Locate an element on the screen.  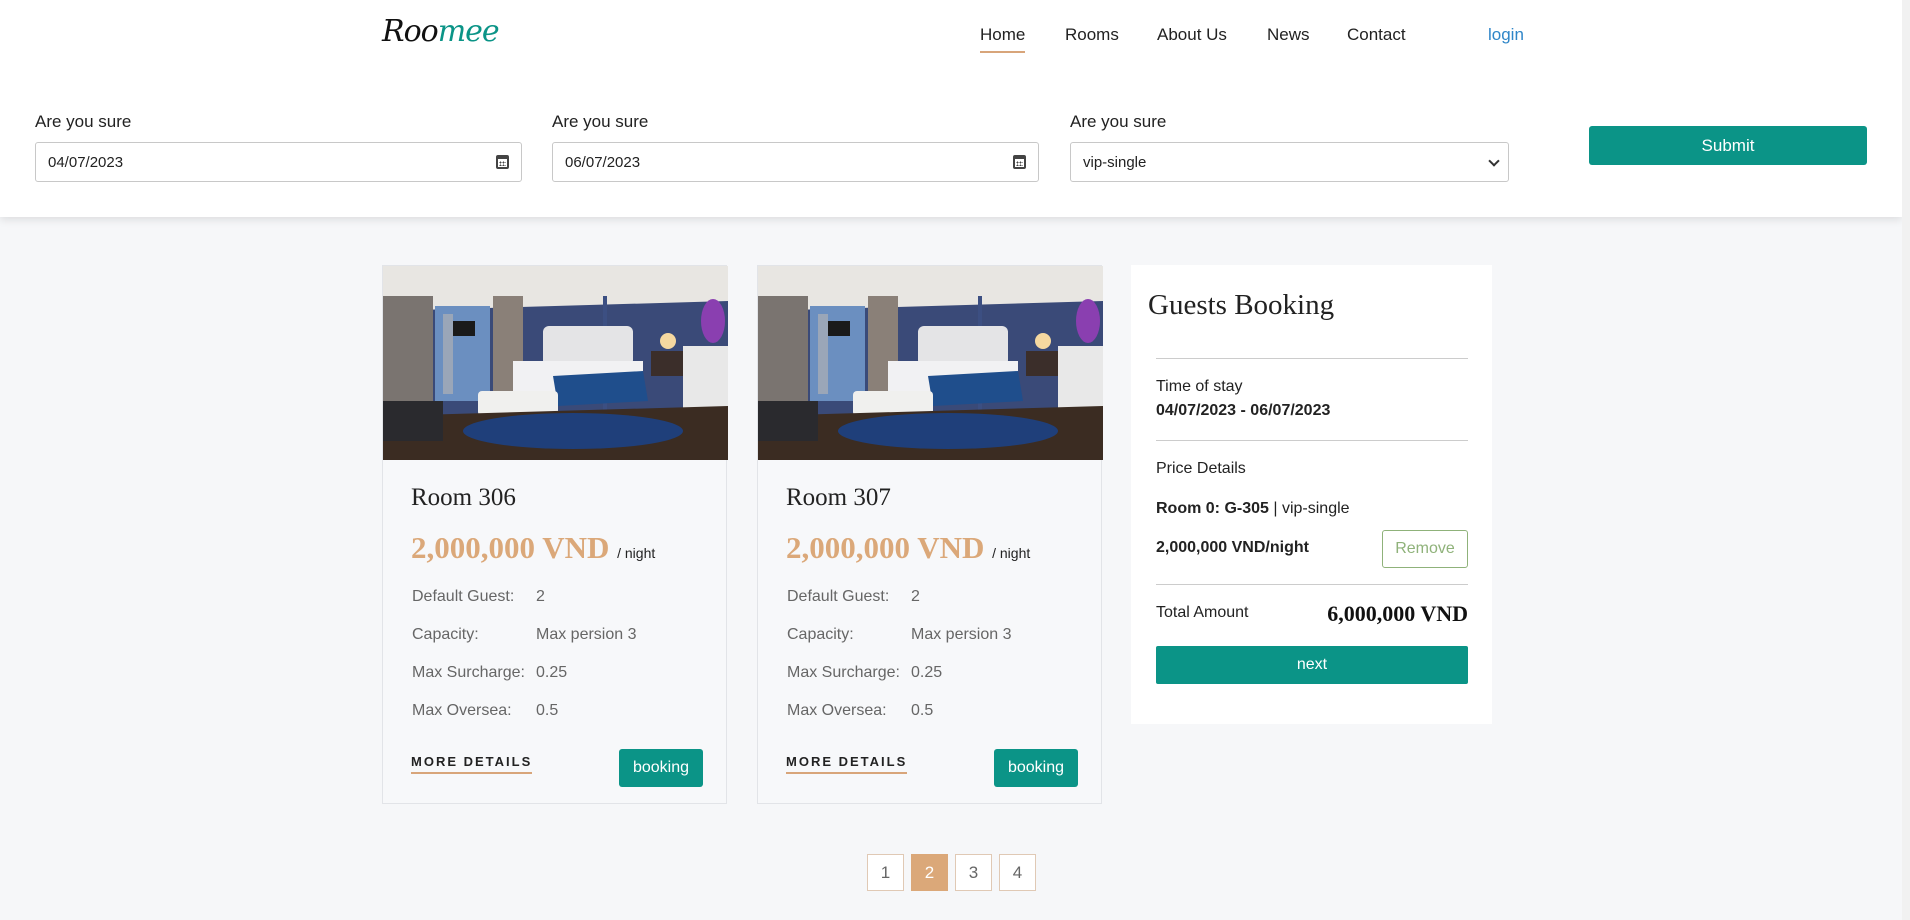
room-title: Room 306 is located at coordinates (463, 497).